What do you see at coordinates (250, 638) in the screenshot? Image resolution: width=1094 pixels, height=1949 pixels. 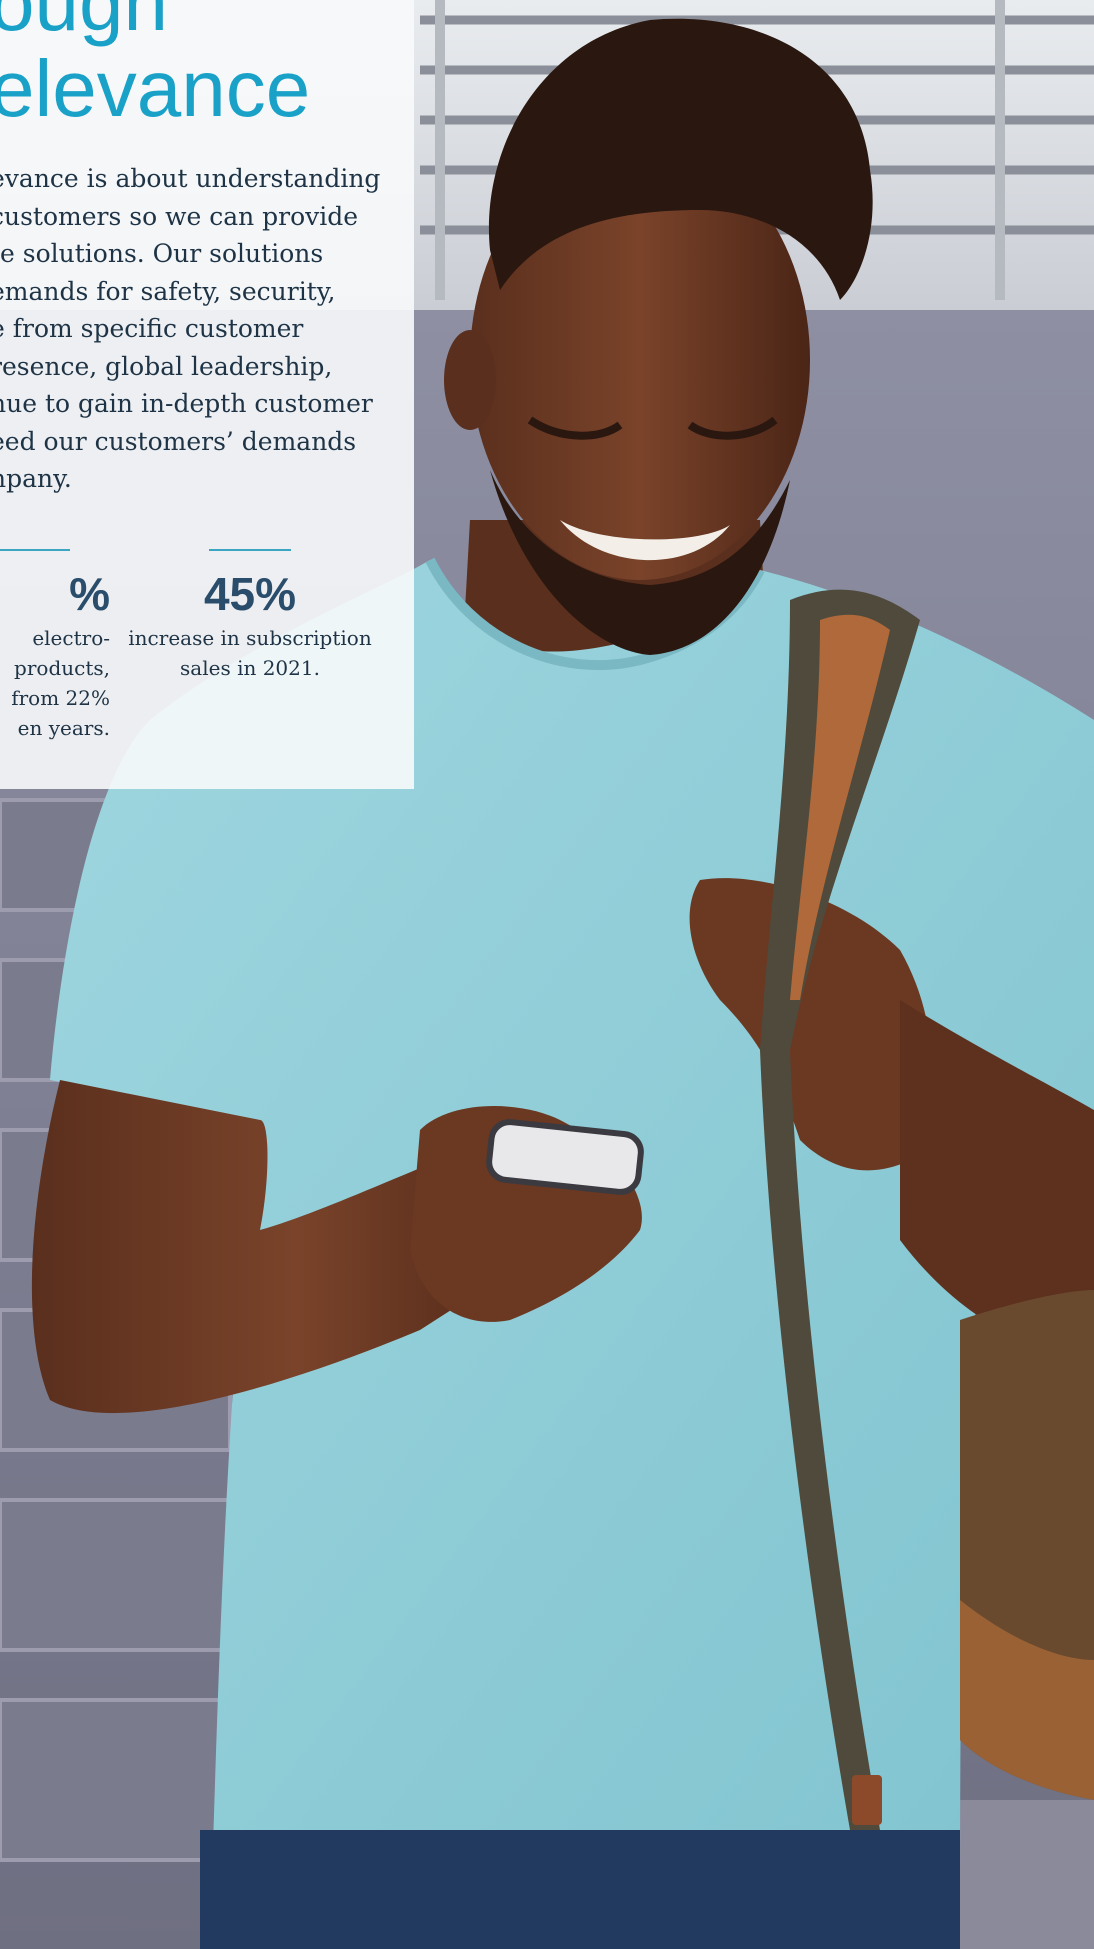 I see `caption-line: increase in subscription` at bounding box center [250, 638].